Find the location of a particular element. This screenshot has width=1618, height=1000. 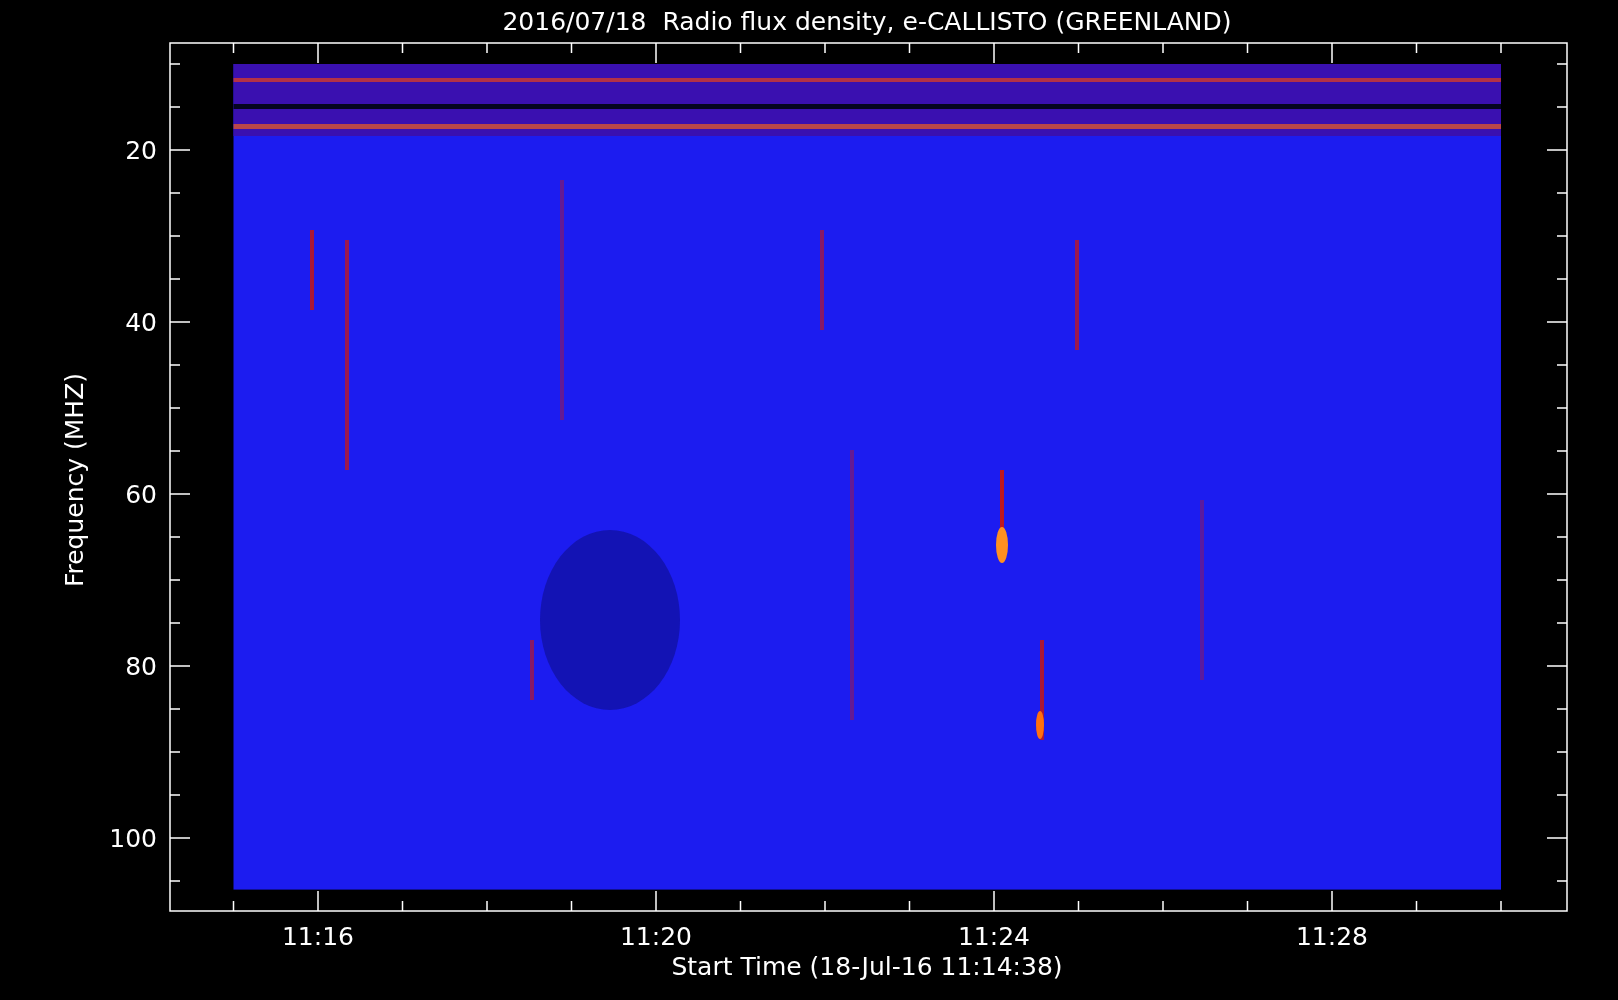

y-tick-label: 60 is located at coordinates (141, 494).